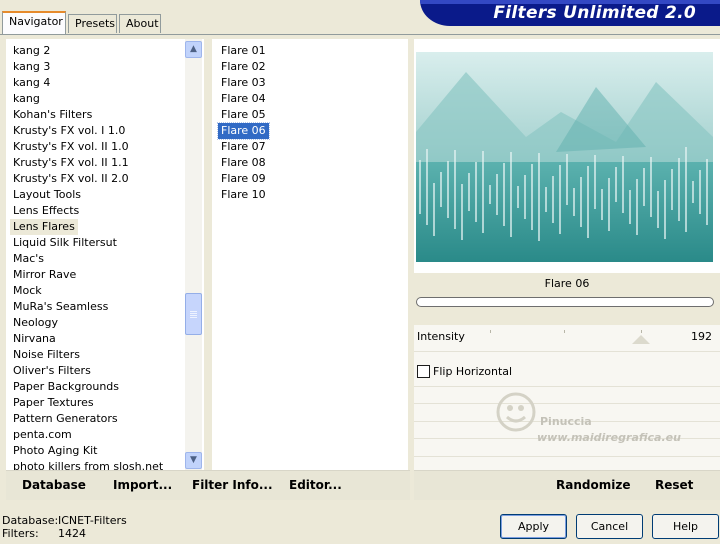 Image resolution: width=720 pixels, height=544 pixels. Describe the element at coordinates (53, 403) in the screenshot. I see `category-item: Paper Textures` at that location.